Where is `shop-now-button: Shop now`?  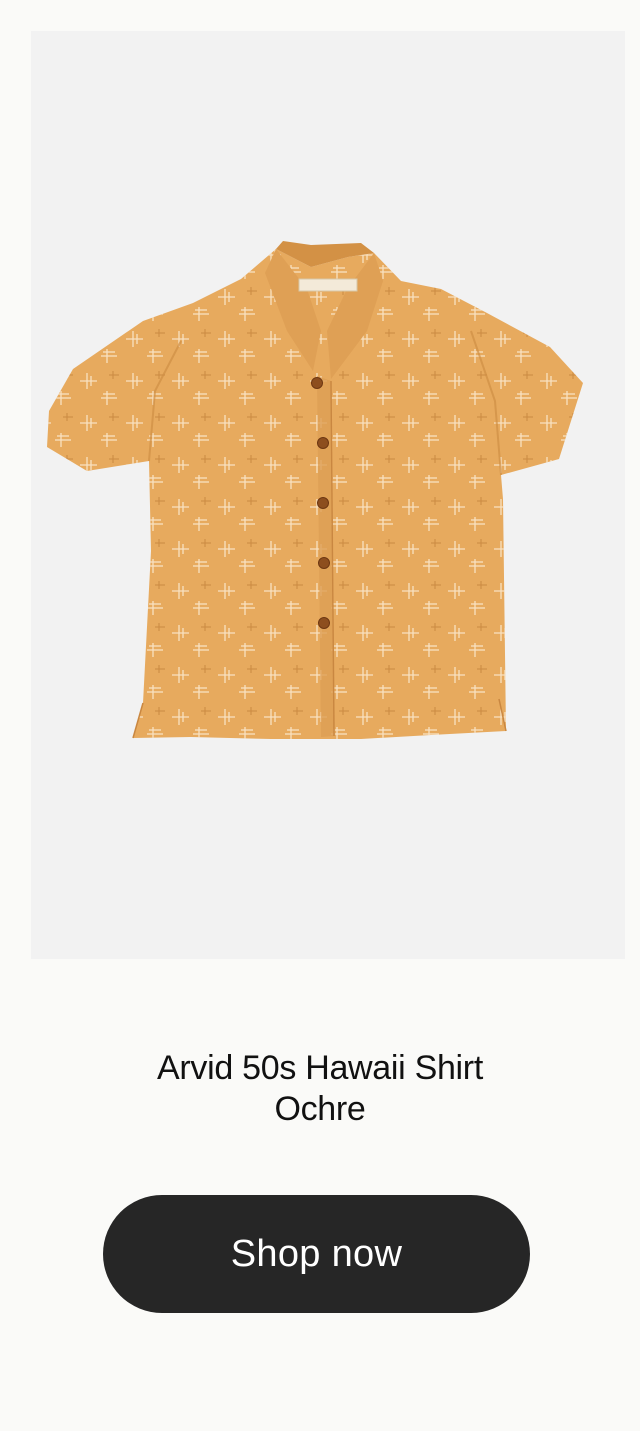 shop-now-button: Shop now is located at coordinates (316, 1254).